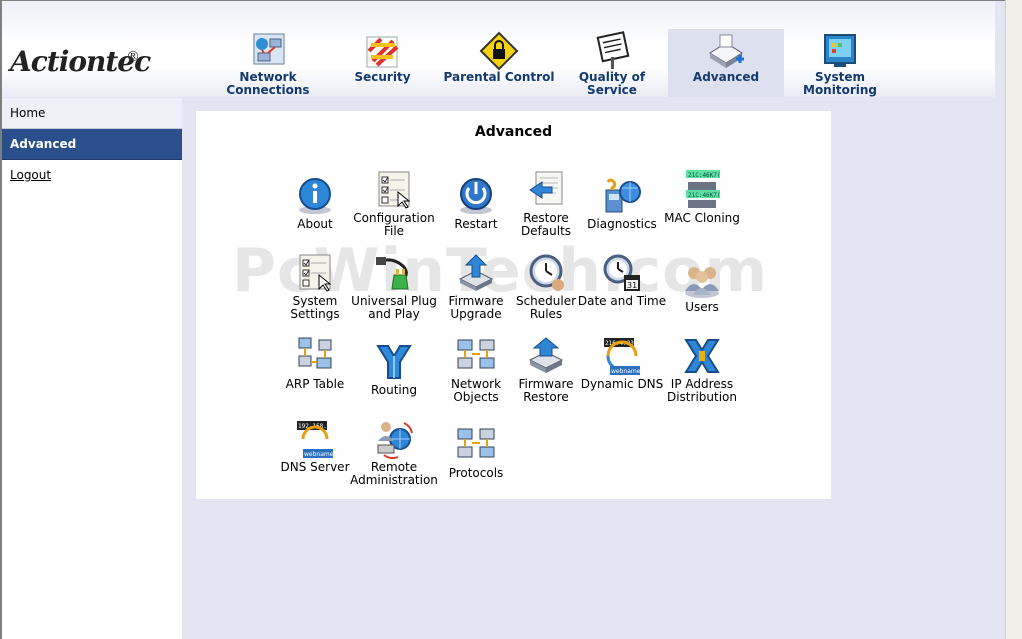 This screenshot has width=1022, height=639. I want to click on diagnostics-icon, so click(623, 195).